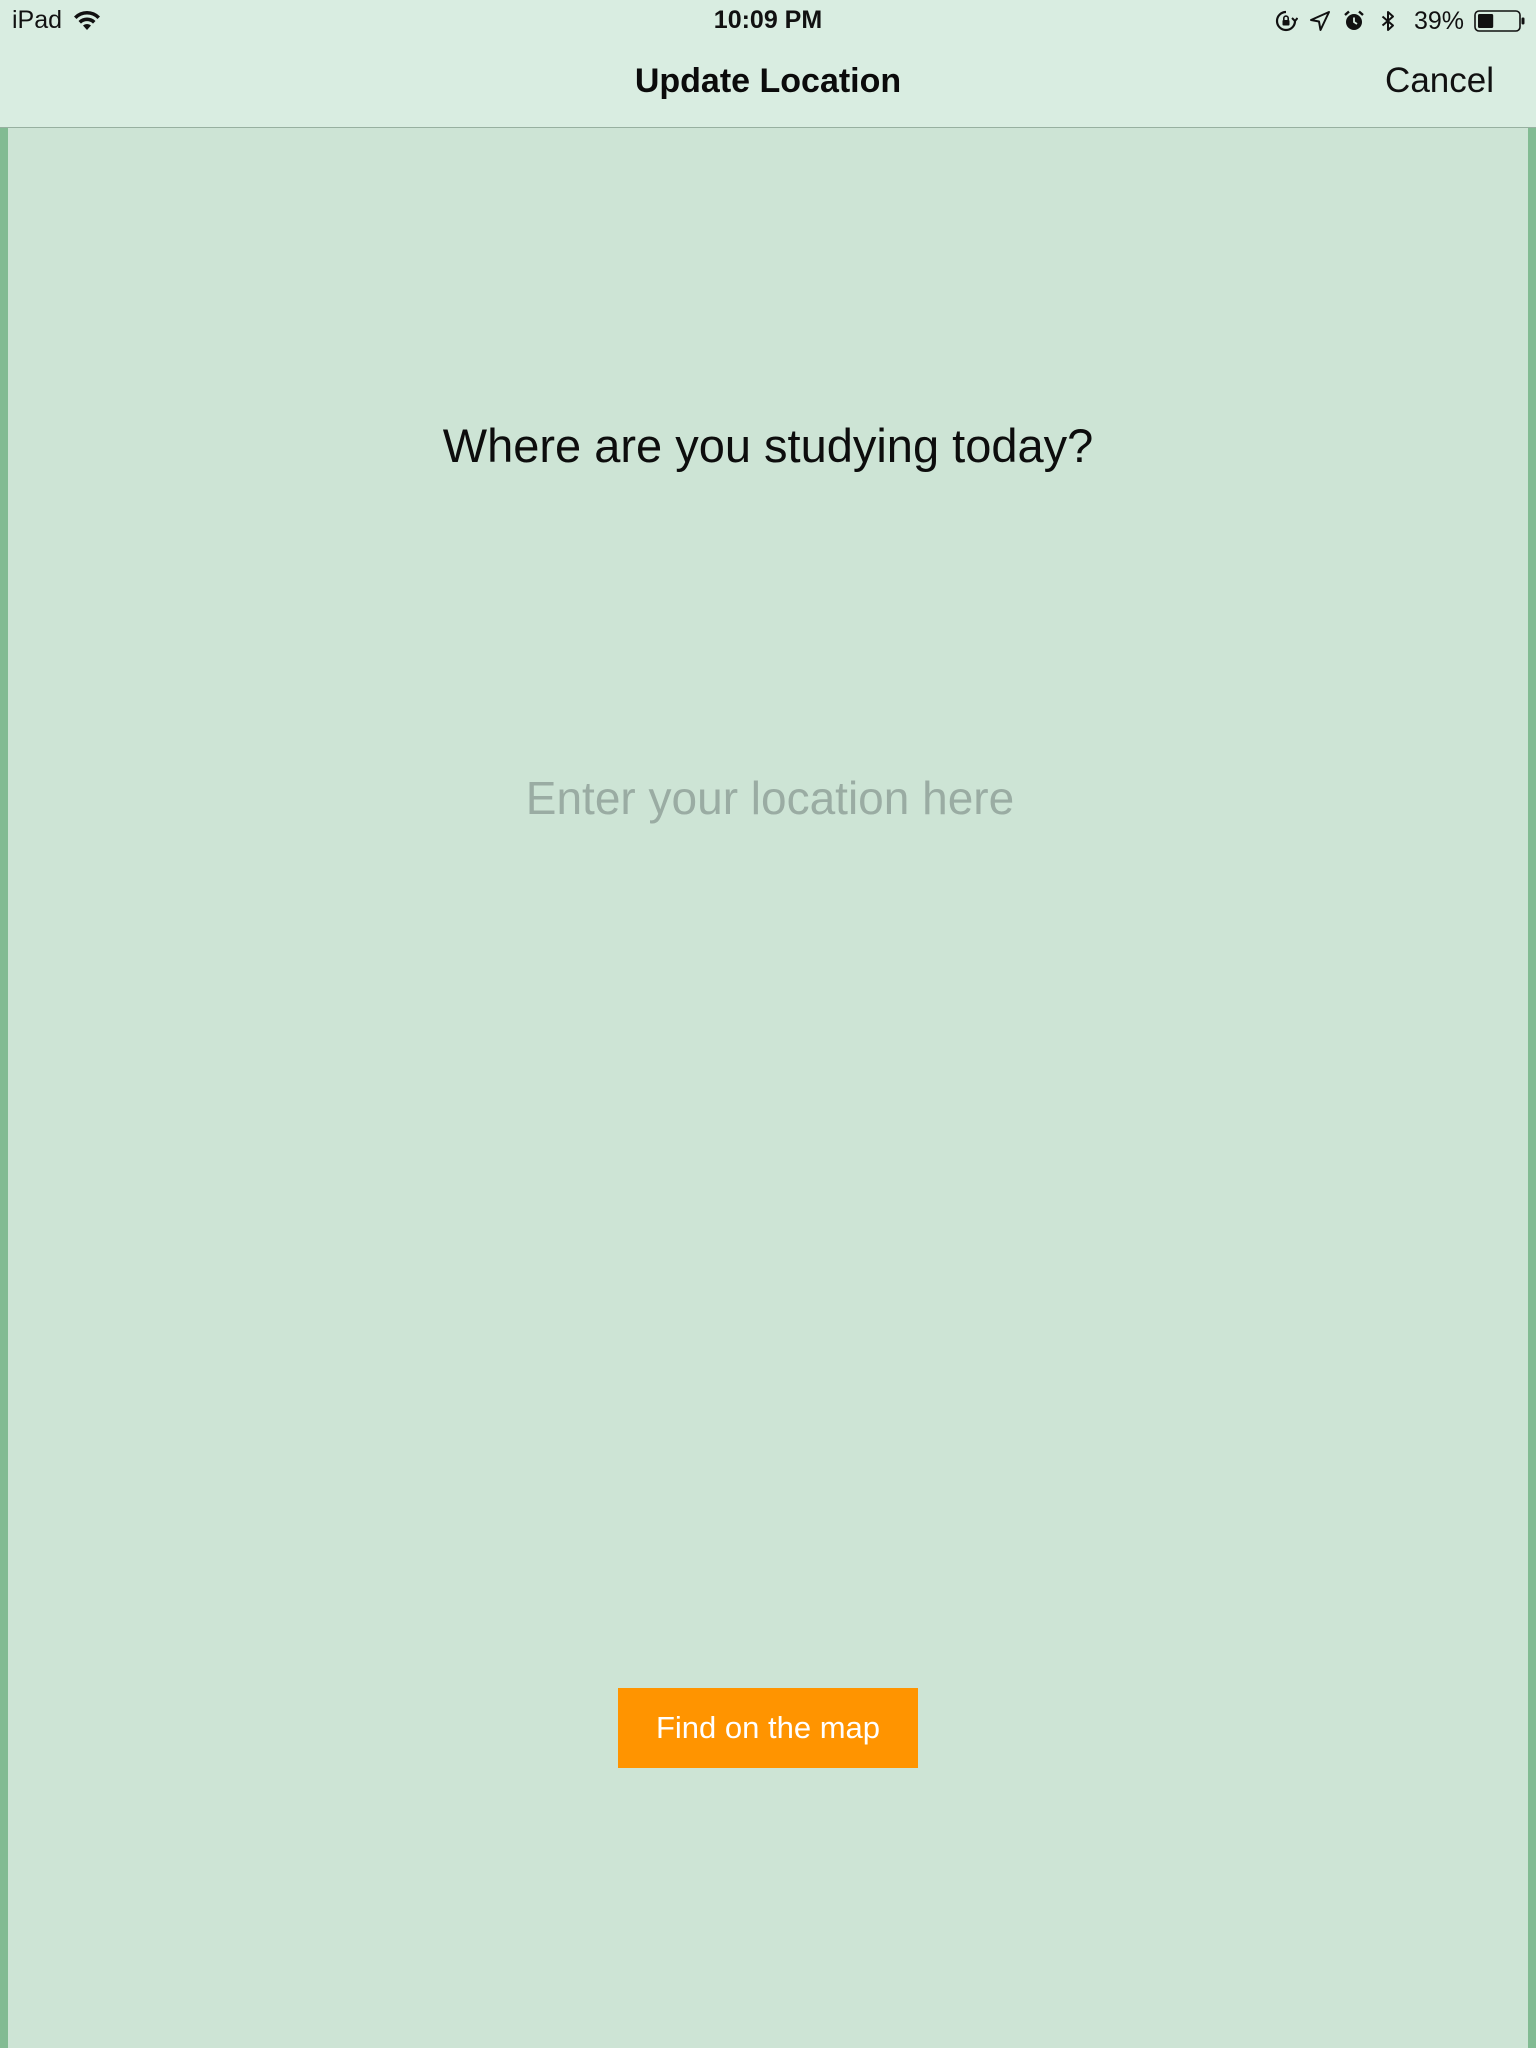 This screenshot has height=2048, width=1536. What do you see at coordinates (1387, 21) in the screenshot?
I see `bluetooth-icon` at bounding box center [1387, 21].